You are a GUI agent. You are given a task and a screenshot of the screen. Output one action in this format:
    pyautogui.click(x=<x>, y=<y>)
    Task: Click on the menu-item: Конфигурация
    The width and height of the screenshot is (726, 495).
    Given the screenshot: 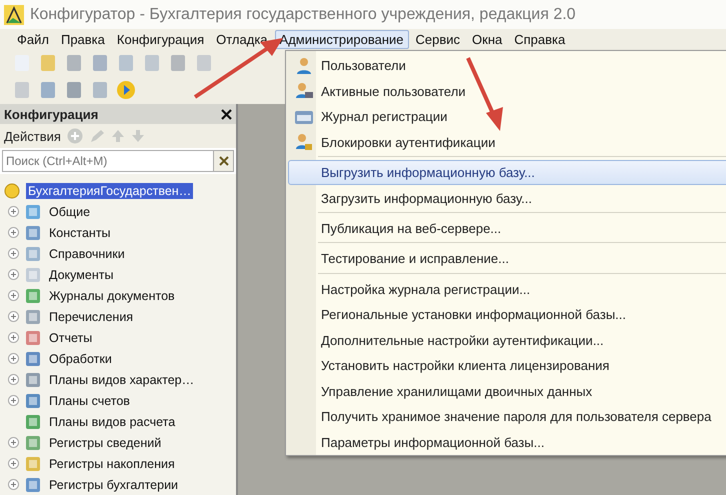 What is the action you would take?
    pyautogui.click(x=161, y=39)
    